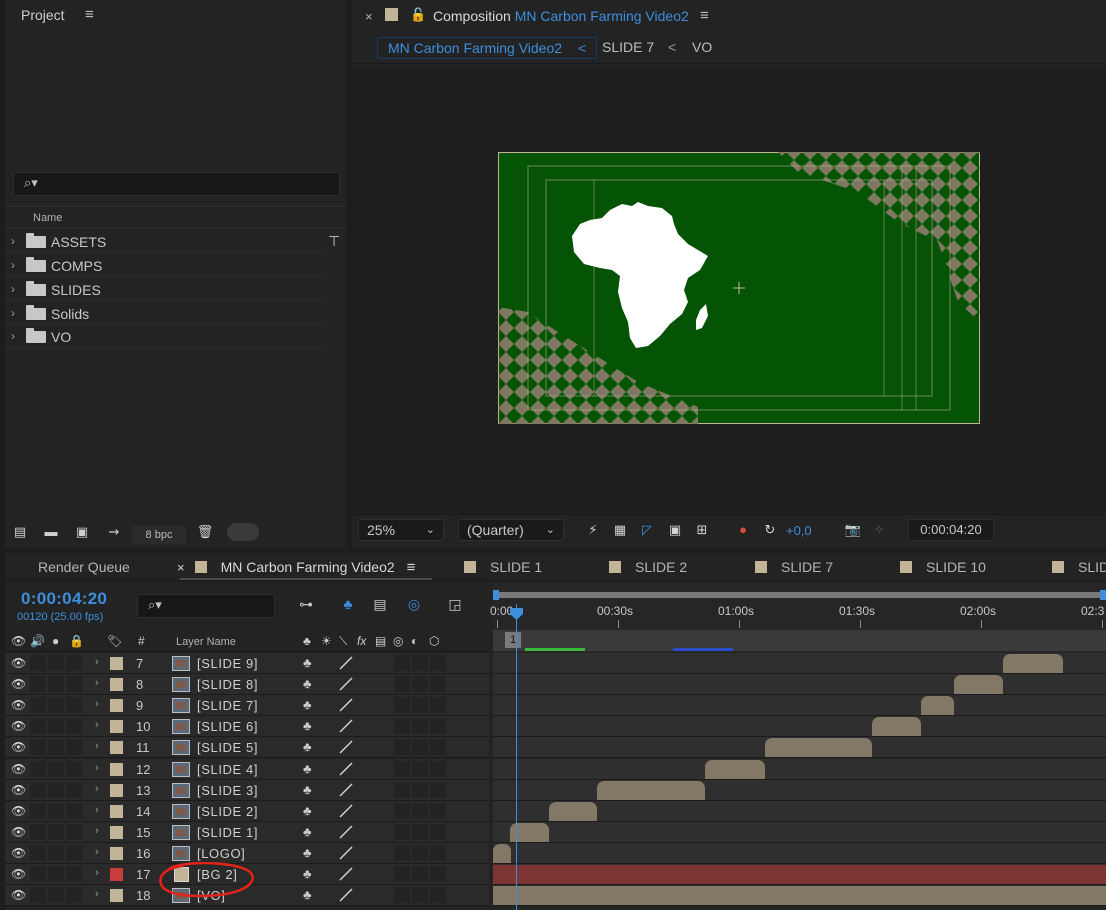 The height and width of the screenshot is (910, 1106). What do you see at coordinates (853, 530) in the screenshot?
I see `snapshot-icon: 📷` at bounding box center [853, 530].